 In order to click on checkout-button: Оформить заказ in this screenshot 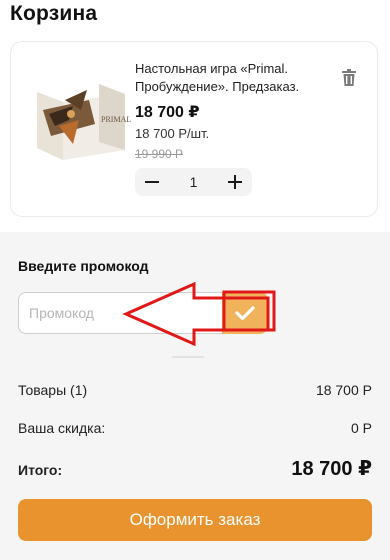, I will do `click(195, 520)`.